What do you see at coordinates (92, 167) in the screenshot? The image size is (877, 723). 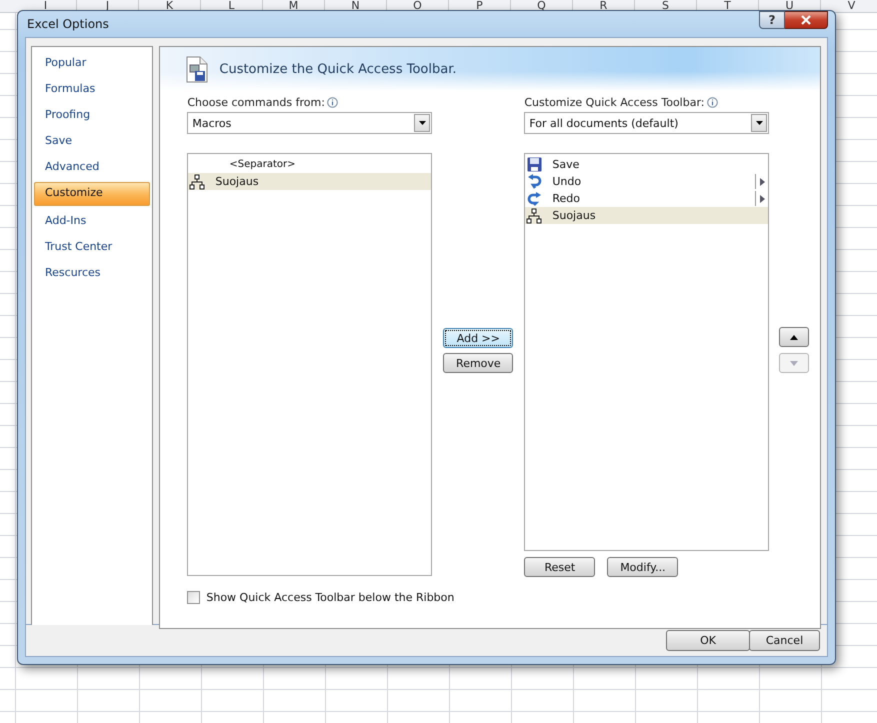 I see `sidebar-item: Advanced` at bounding box center [92, 167].